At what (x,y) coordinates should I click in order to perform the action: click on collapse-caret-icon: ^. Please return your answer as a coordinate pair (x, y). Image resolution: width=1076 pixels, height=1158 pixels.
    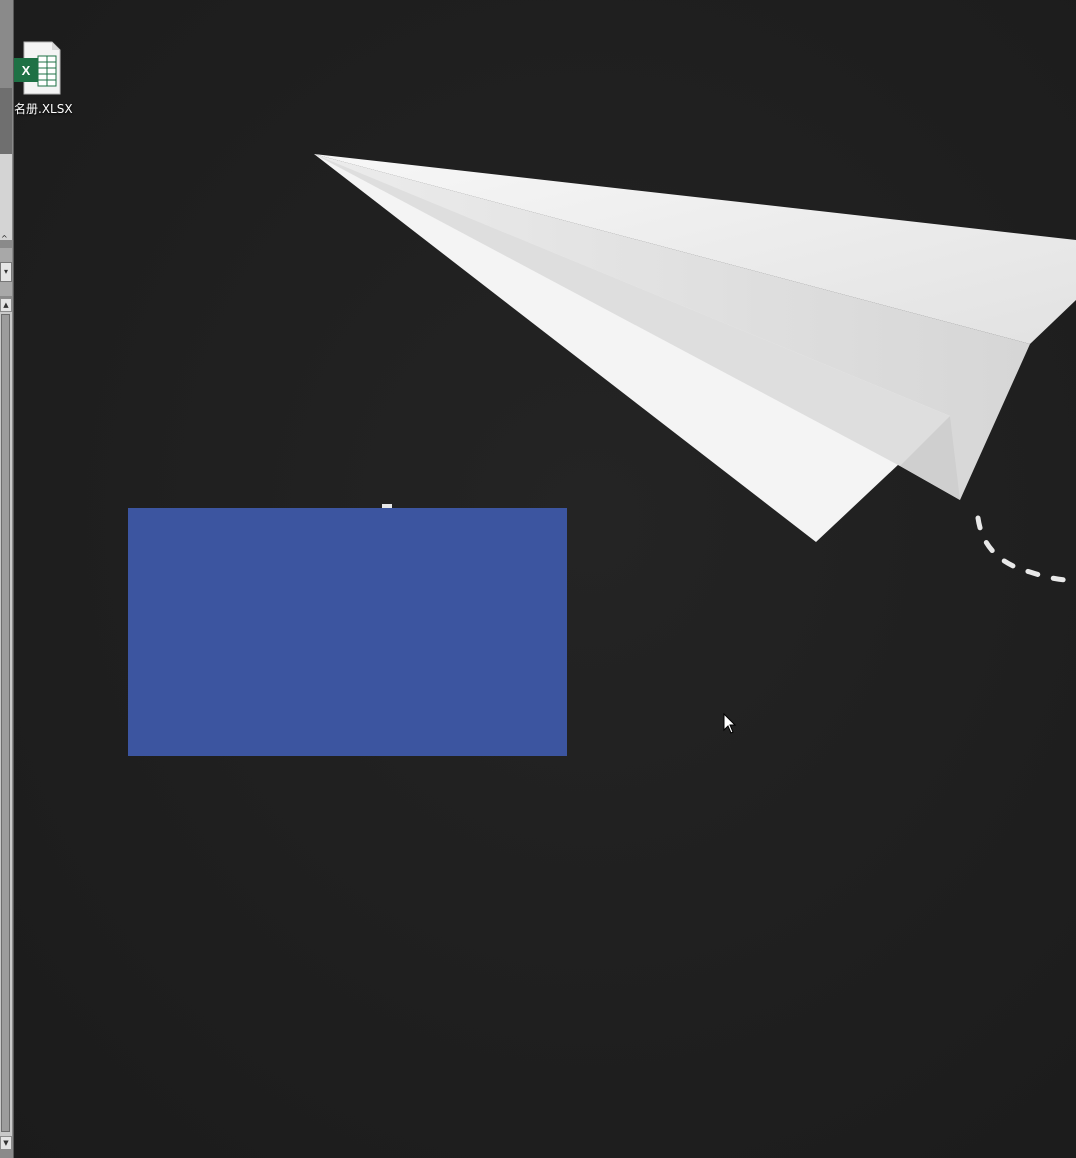
    Looking at the image, I should click on (4, 238).